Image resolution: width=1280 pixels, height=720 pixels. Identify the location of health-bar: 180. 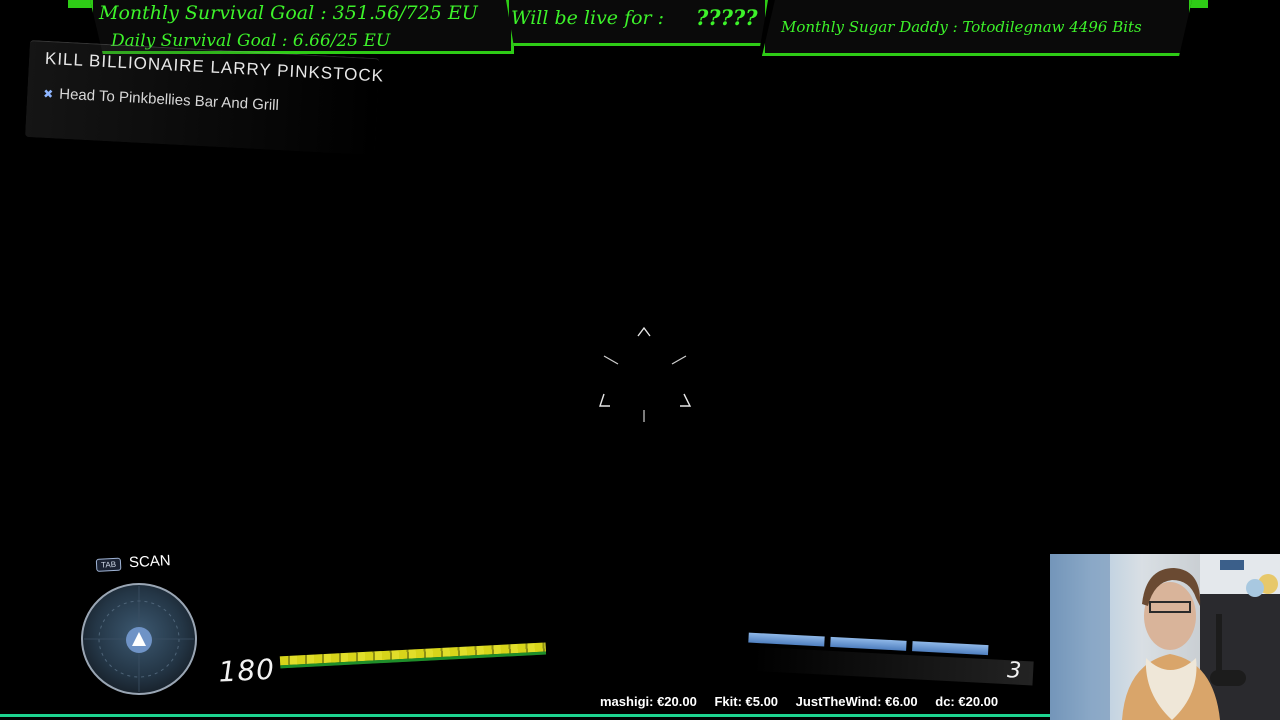
(380, 661).